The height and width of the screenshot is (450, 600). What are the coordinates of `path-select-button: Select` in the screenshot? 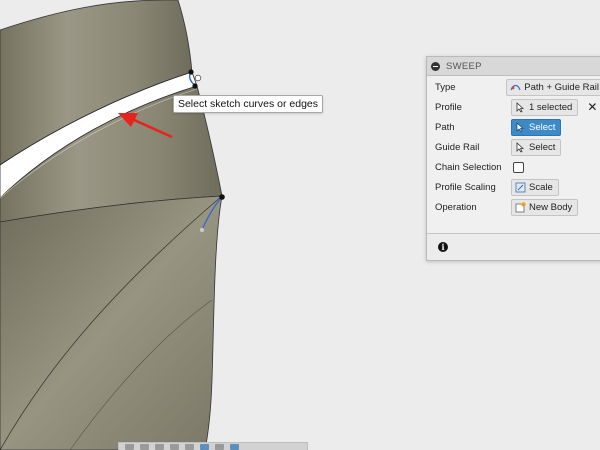 It's located at (536, 127).